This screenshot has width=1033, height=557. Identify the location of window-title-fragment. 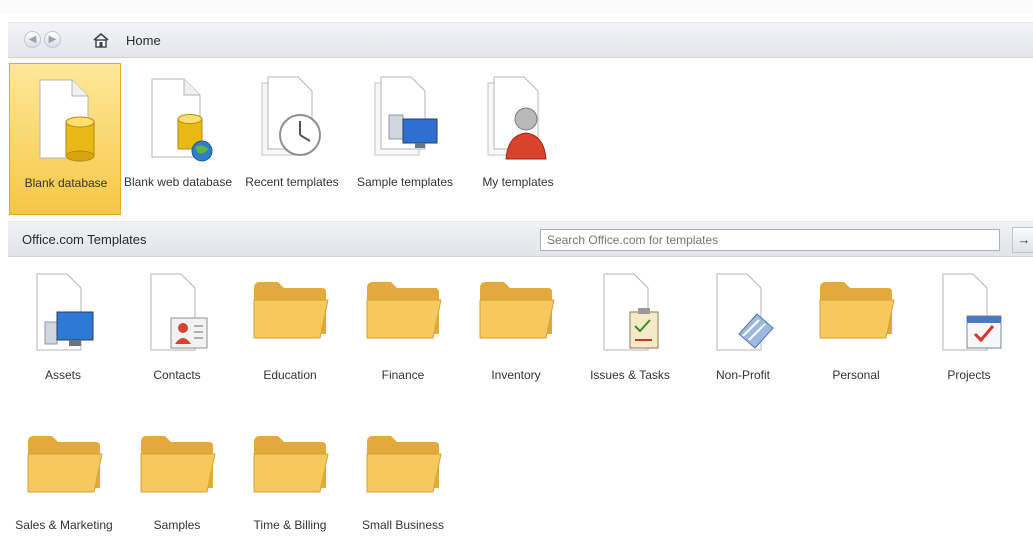
(7, 4).